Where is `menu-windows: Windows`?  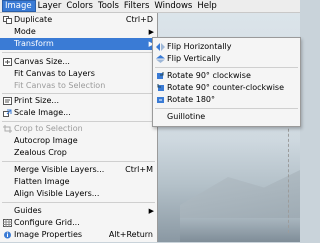
menu-windows: Windows is located at coordinates (173, 6).